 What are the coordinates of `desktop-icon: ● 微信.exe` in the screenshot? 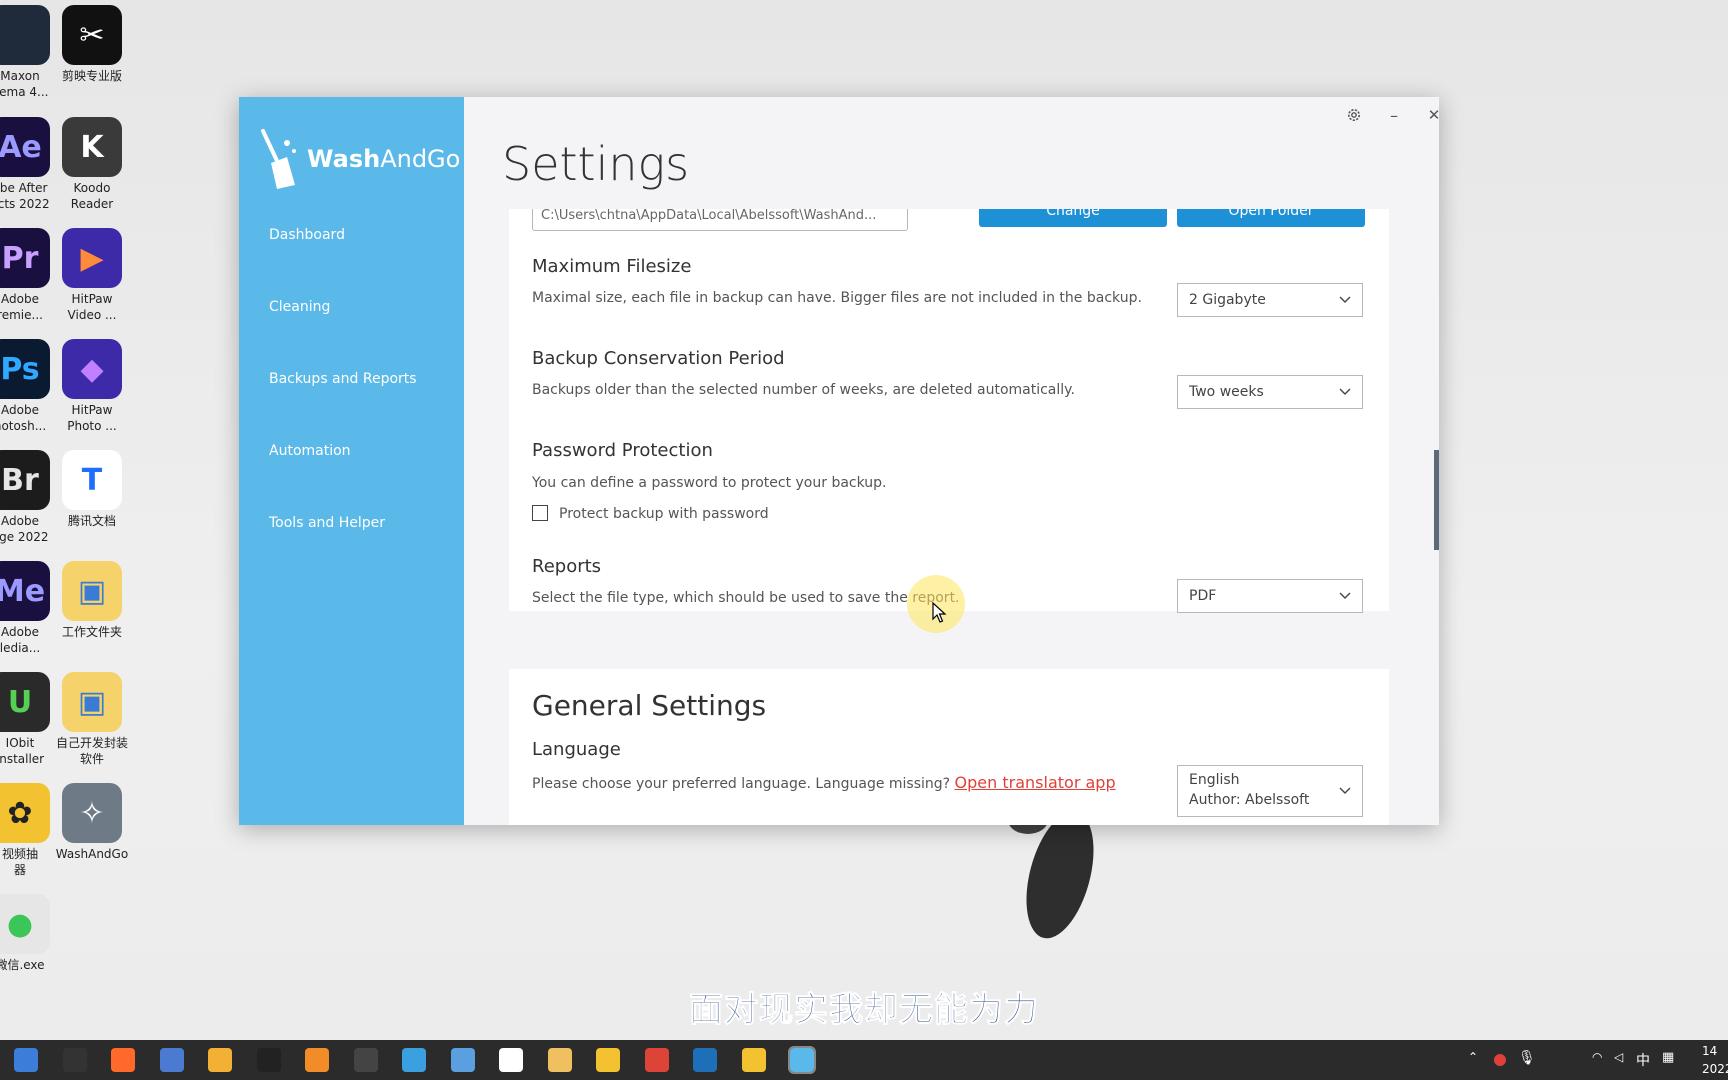 It's located at (32, 933).